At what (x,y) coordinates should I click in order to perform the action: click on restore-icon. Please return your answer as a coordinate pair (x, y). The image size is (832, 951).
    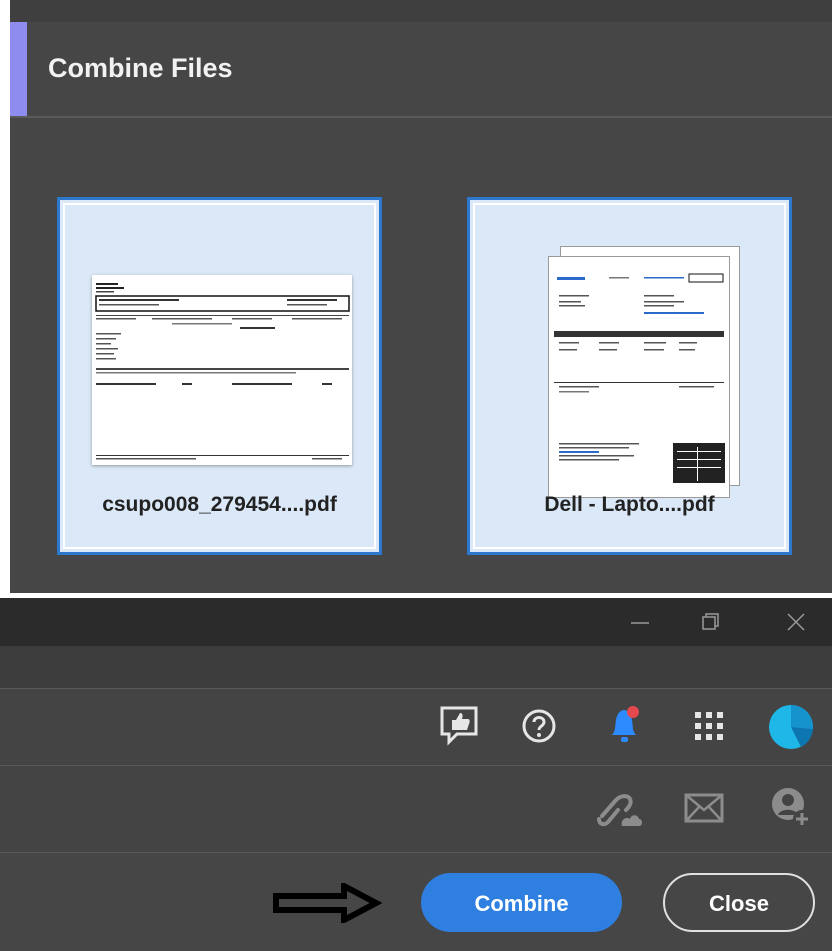
    Looking at the image, I should click on (710, 622).